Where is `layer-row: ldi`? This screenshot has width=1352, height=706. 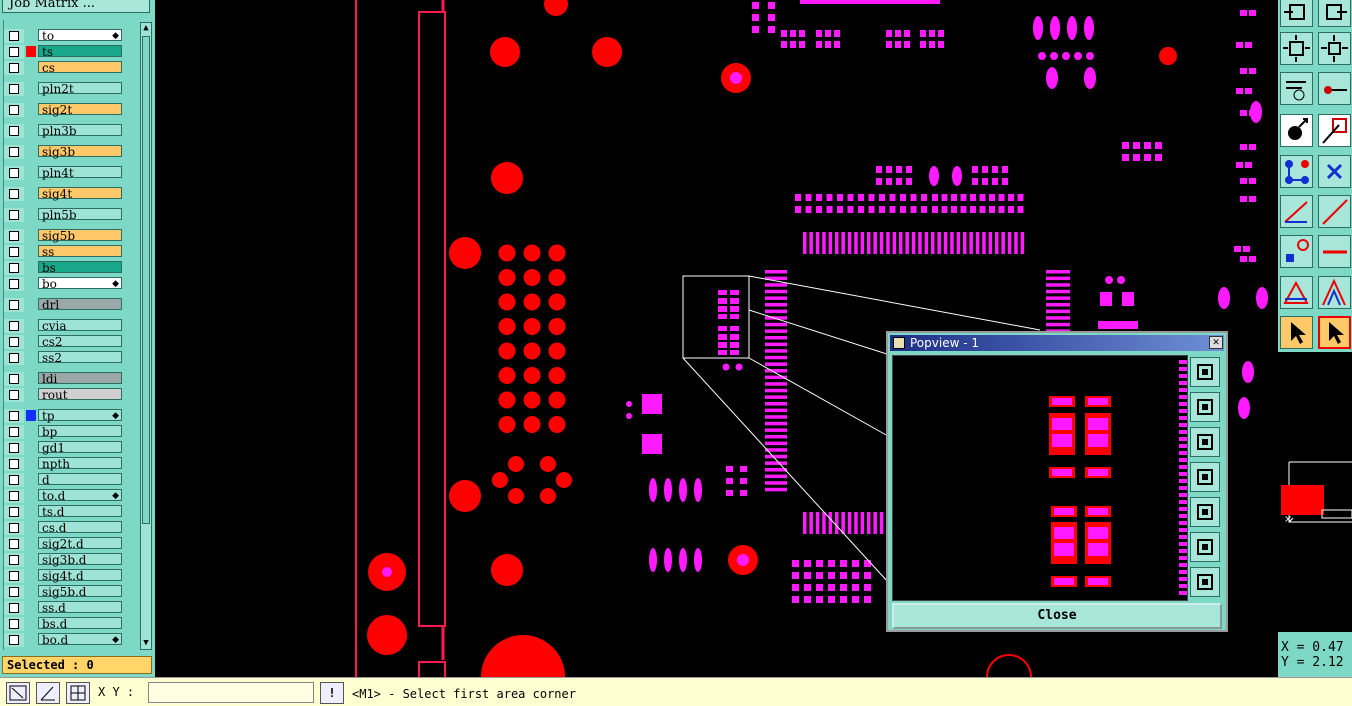
layer-row: ldi is located at coordinates (64, 379).